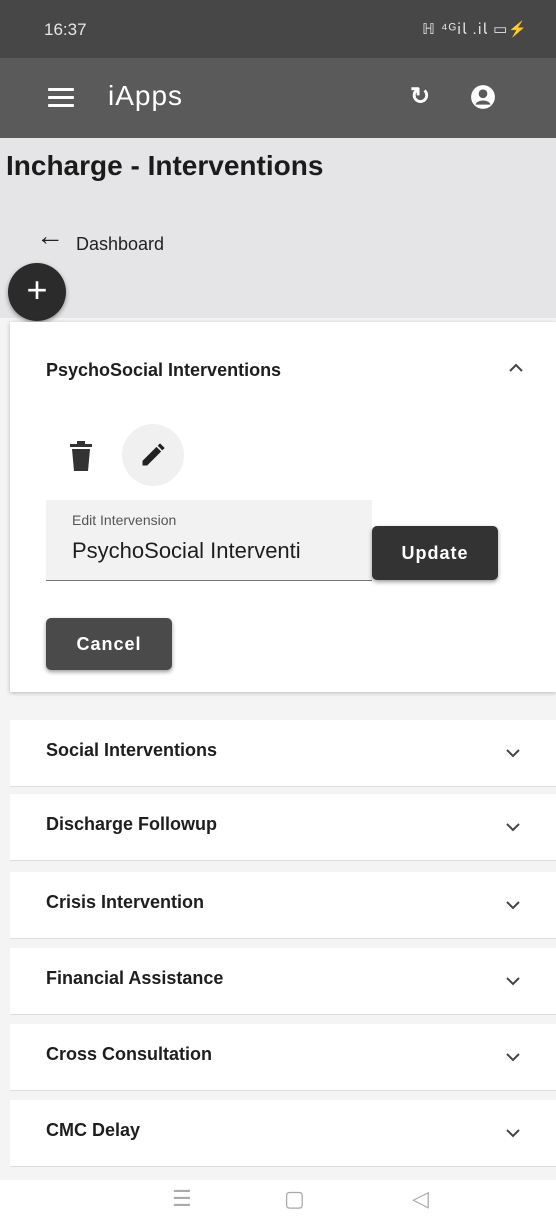 This screenshot has width=556, height=1220. I want to click on hamburger-menu-icon, so click(61, 97).